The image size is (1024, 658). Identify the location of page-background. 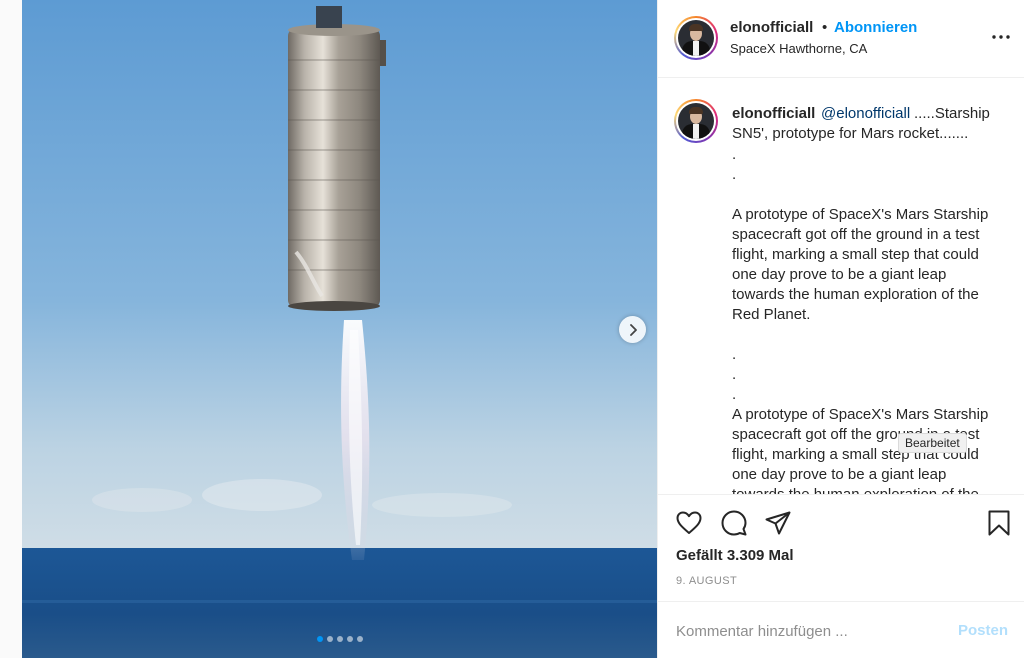
(11, 329).